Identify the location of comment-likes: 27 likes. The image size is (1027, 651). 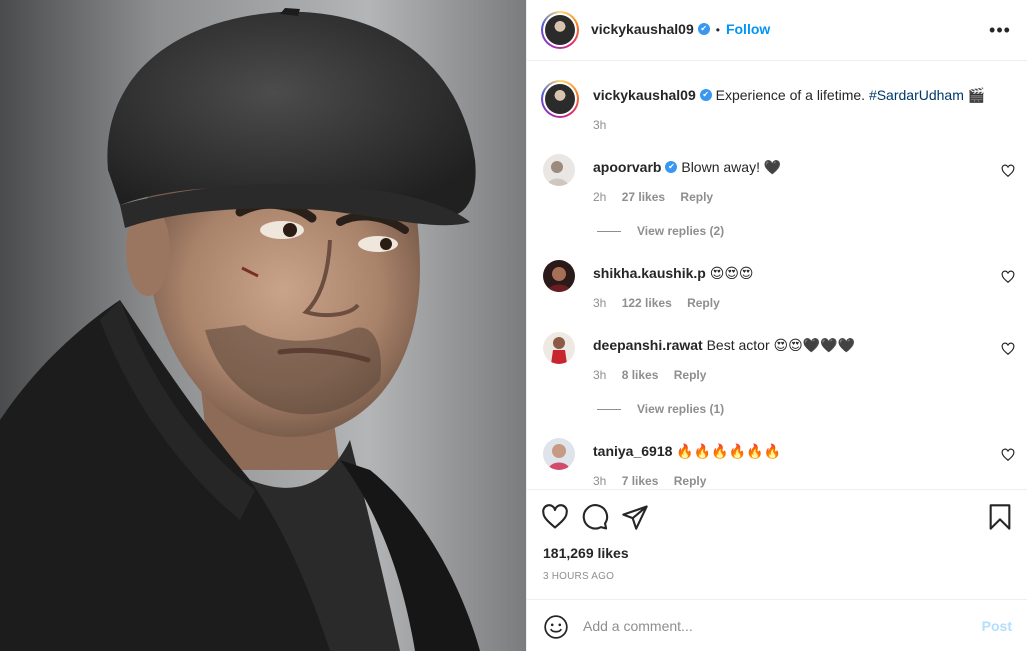
(643, 197).